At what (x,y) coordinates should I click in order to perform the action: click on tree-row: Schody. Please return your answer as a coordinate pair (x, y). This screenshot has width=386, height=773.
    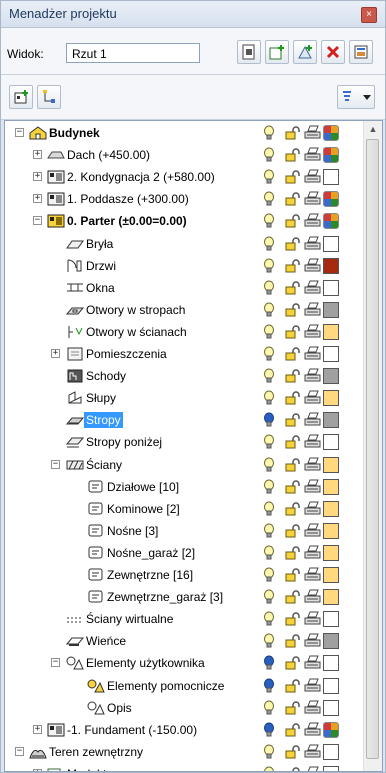
    Looking at the image, I should click on (184, 376).